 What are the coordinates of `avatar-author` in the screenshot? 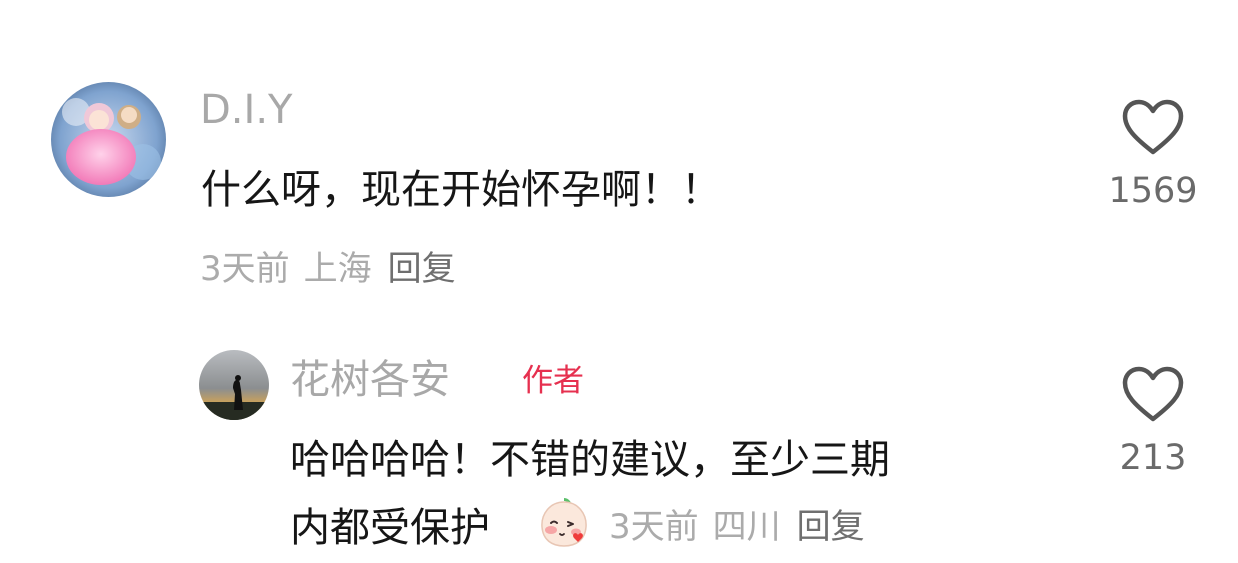 It's located at (234, 385).